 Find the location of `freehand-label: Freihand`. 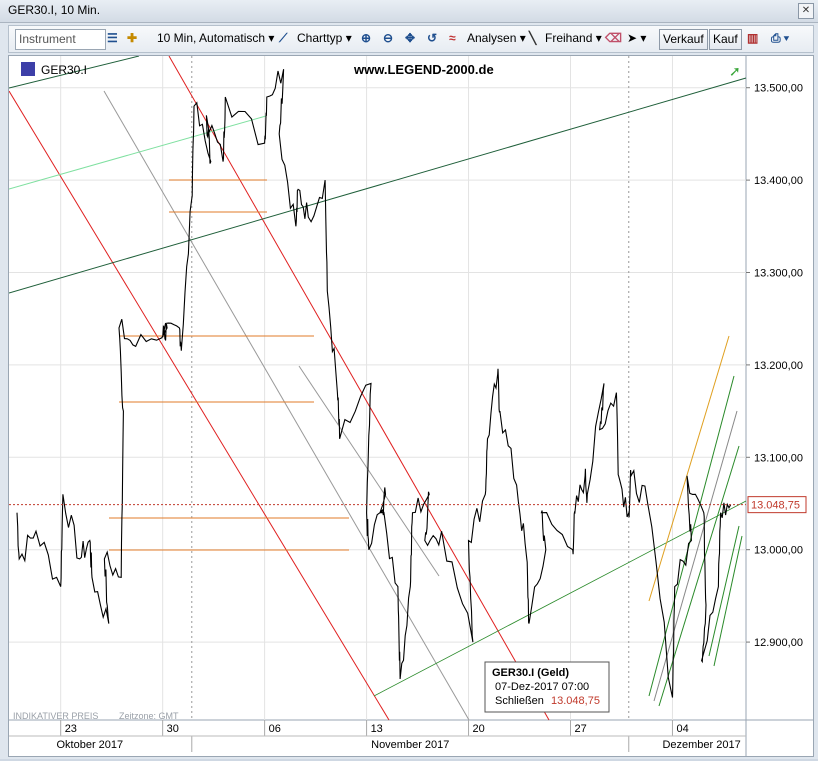

freehand-label: Freihand is located at coordinates (569, 38).